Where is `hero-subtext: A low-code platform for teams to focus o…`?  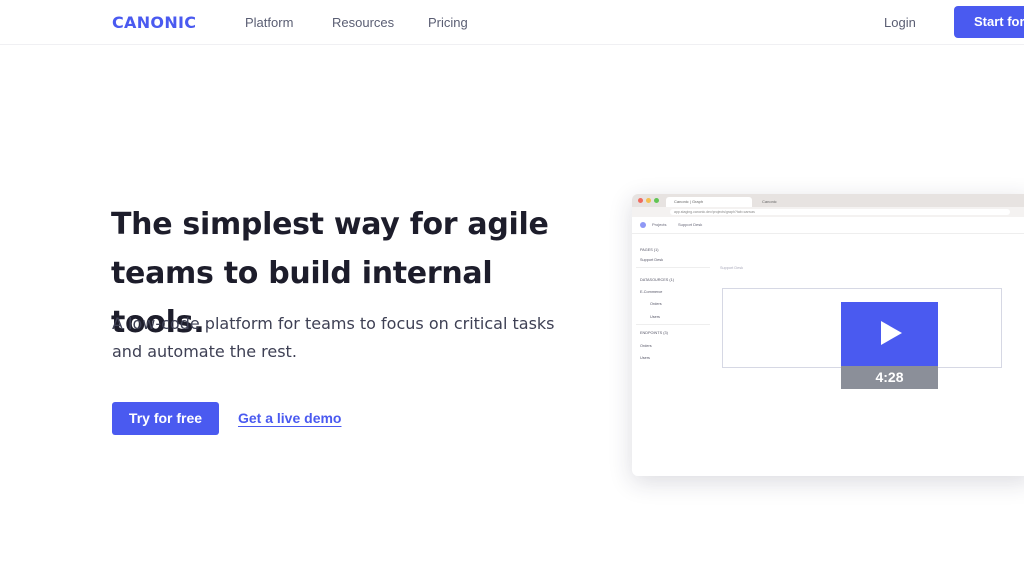
hero-subtext: A low-code platform for teams to focus o… is located at coordinates (352, 338).